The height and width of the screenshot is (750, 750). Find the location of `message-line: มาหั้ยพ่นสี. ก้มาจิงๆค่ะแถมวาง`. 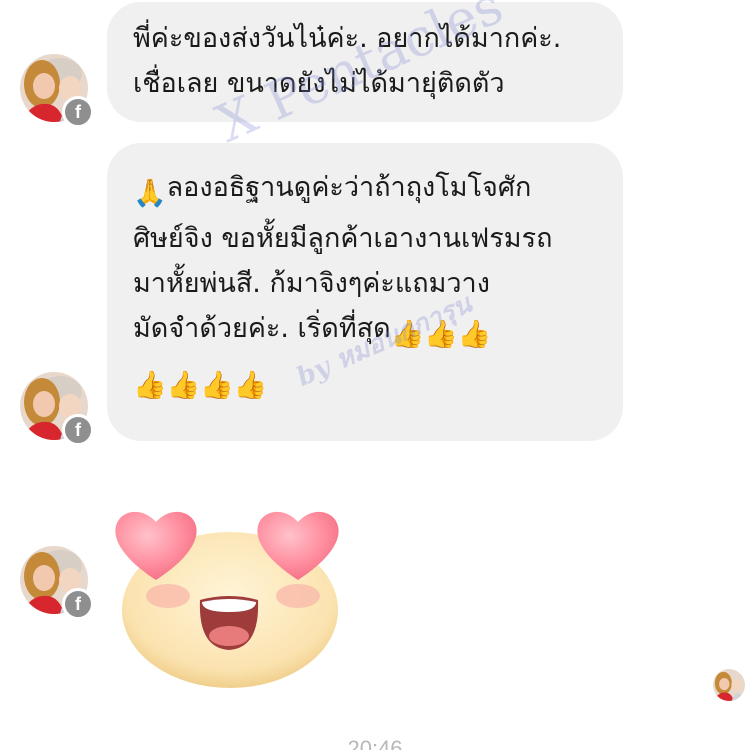

message-line: มาหั้ยพ่นสี. ก้มาจิงๆค่ะแถมวาง is located at coordinates (311, 283).